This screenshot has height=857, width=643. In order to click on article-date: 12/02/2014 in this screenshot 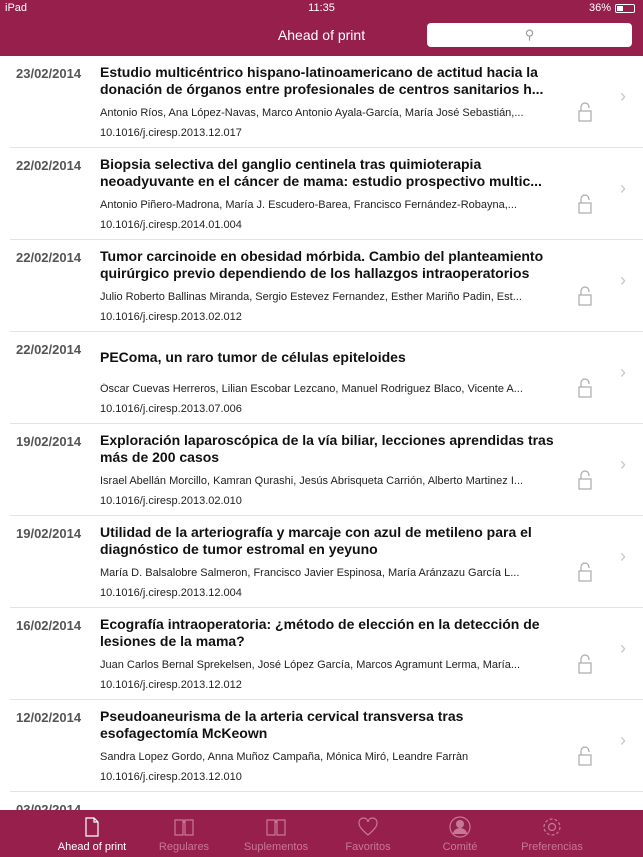, I will do `click(49, 717)`.